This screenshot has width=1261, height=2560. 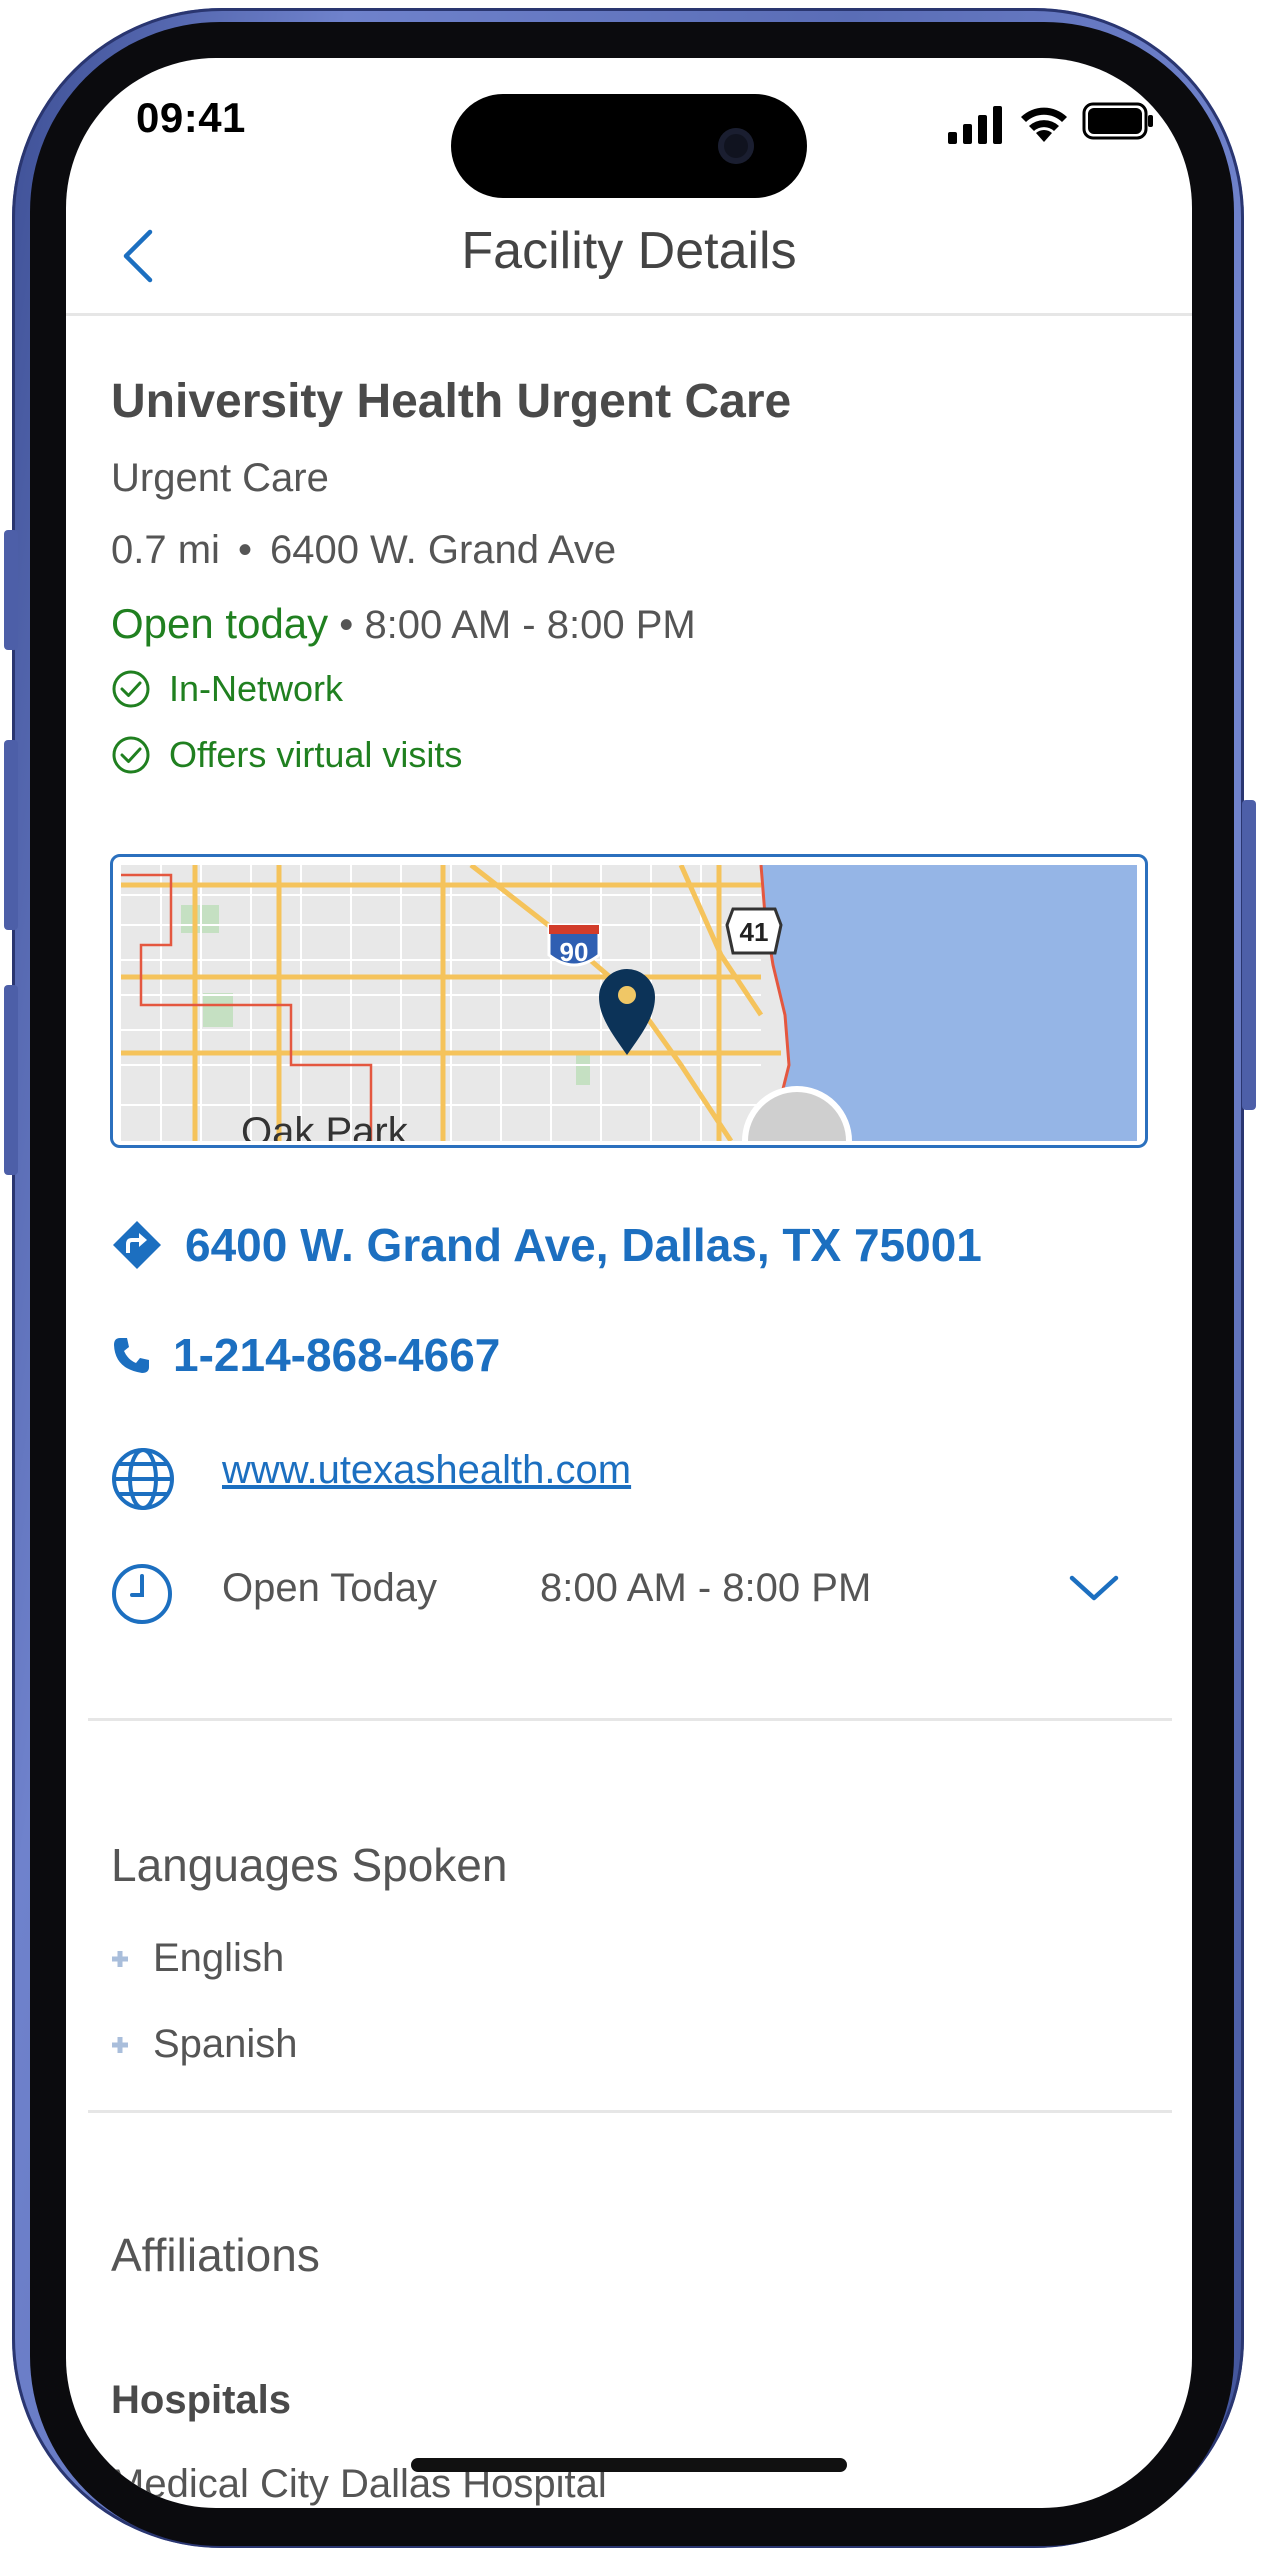 I want to click on facility-name: University Health Urgent Care, so click(x=451, y=401).